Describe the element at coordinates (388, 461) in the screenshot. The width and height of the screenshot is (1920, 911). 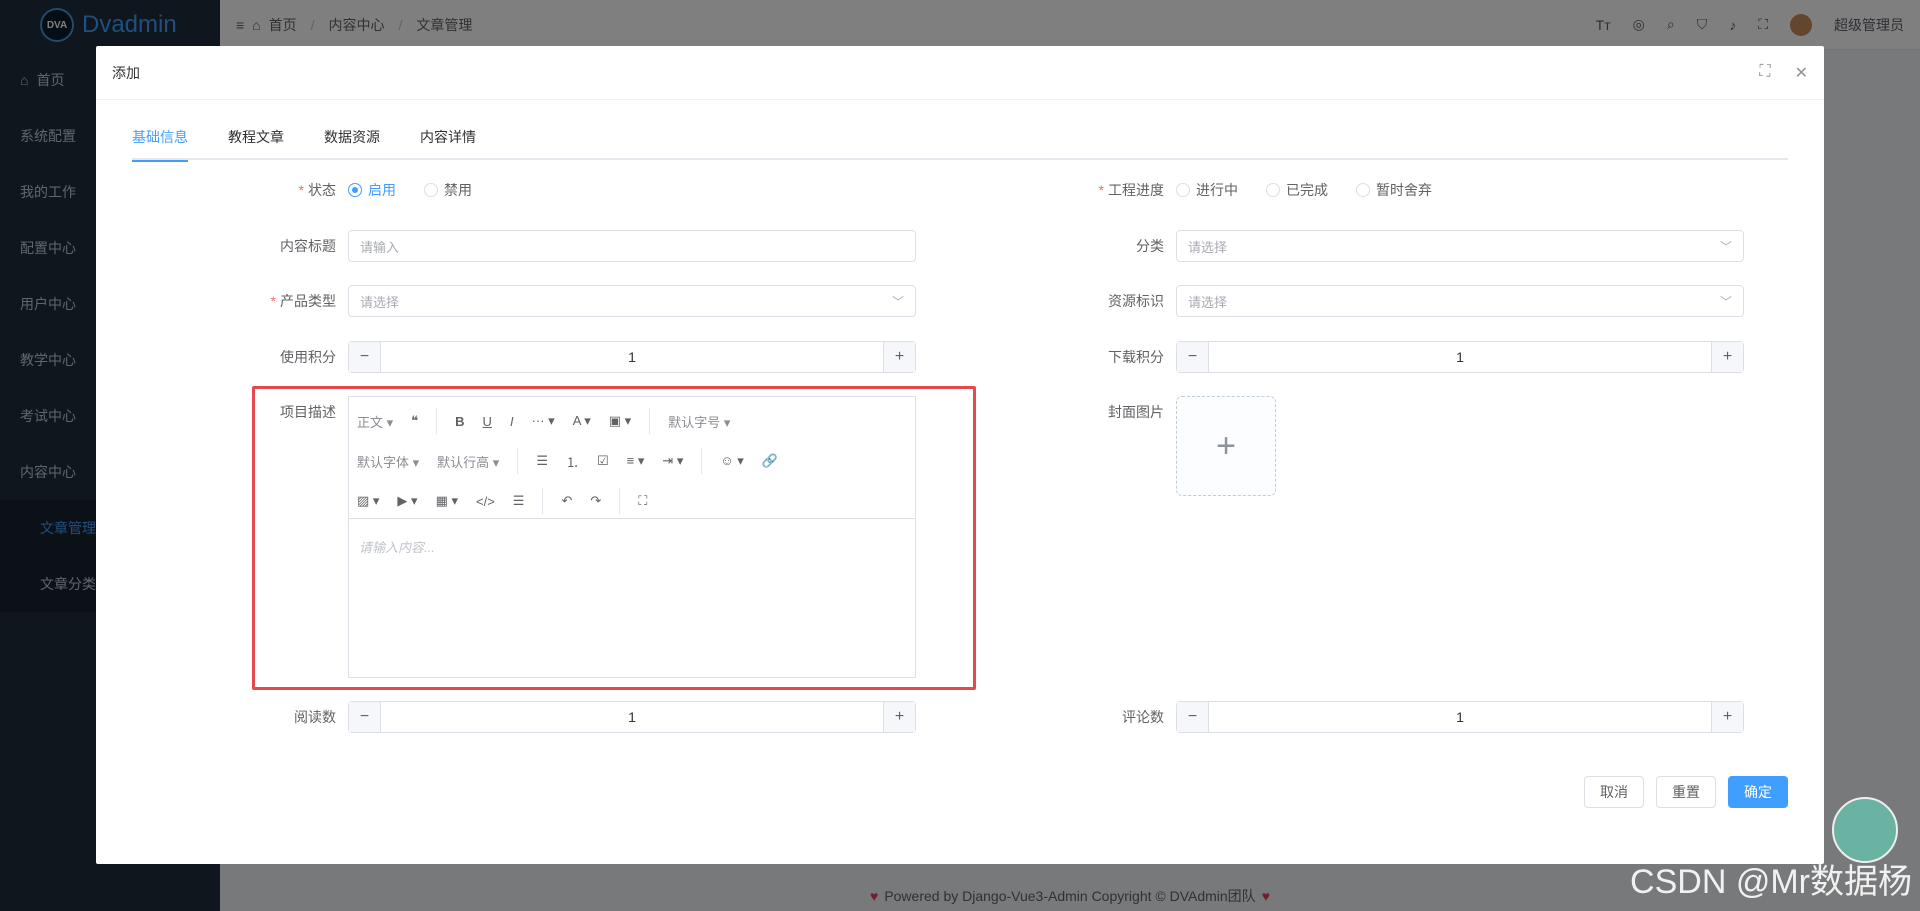
I see `font-family-select: 默认字体 ▾` at that location.